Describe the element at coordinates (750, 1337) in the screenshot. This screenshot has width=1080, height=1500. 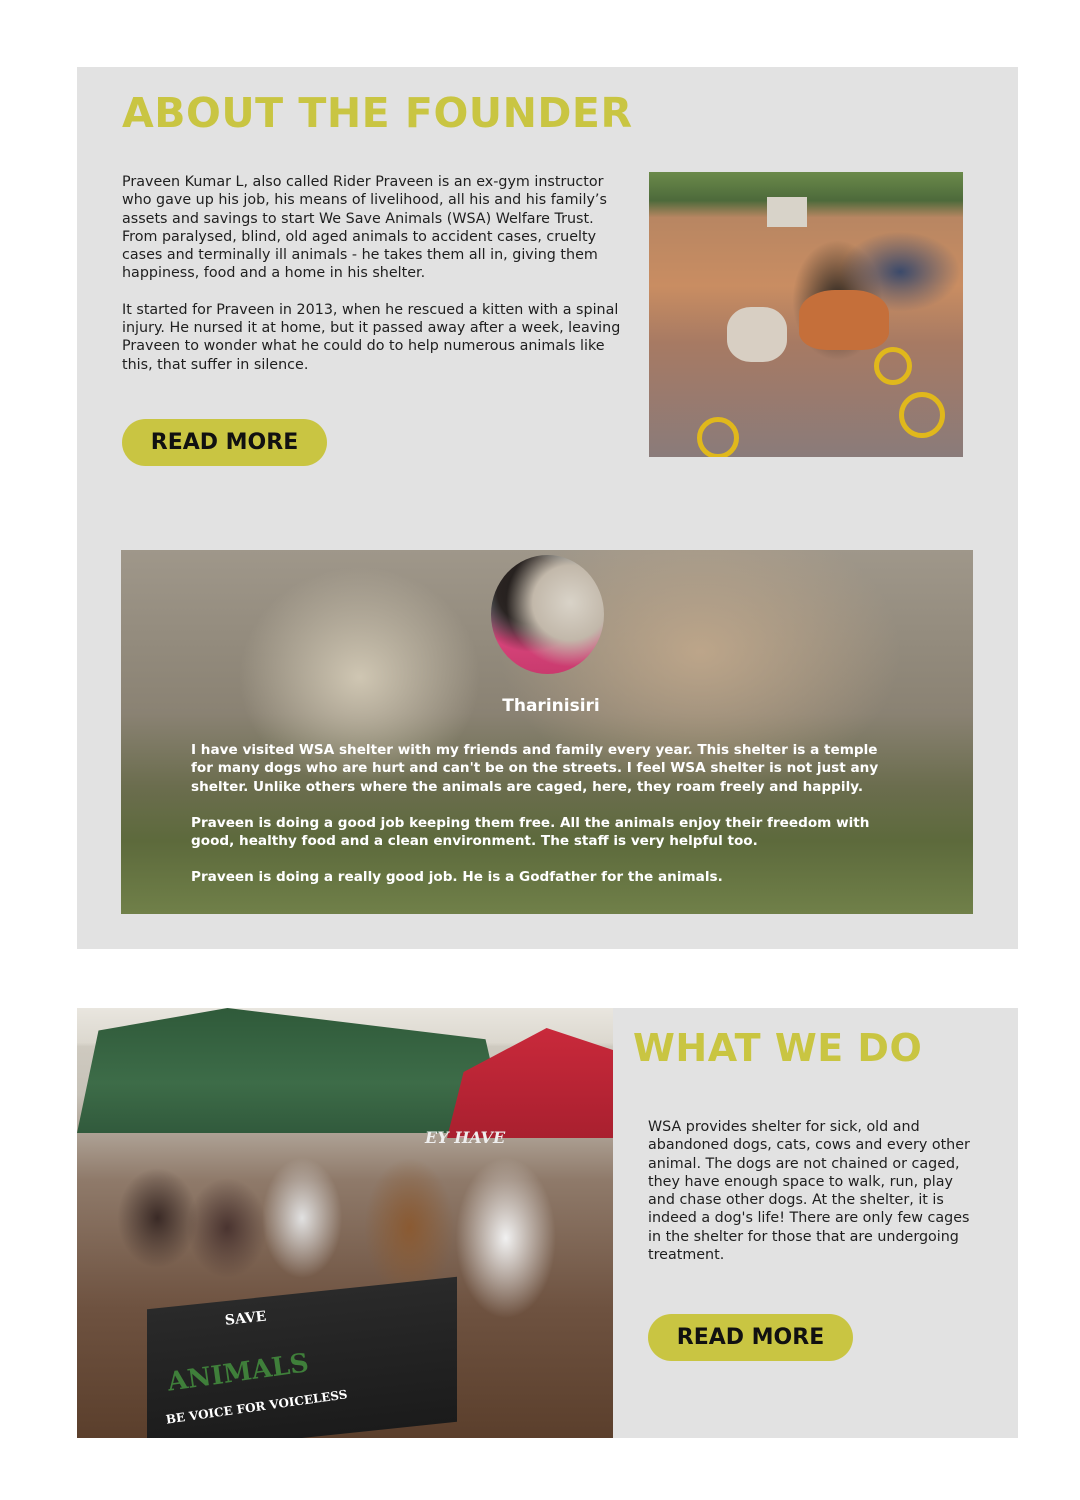
I see `what-we-do-read-more-button: READ MORE` at that location.